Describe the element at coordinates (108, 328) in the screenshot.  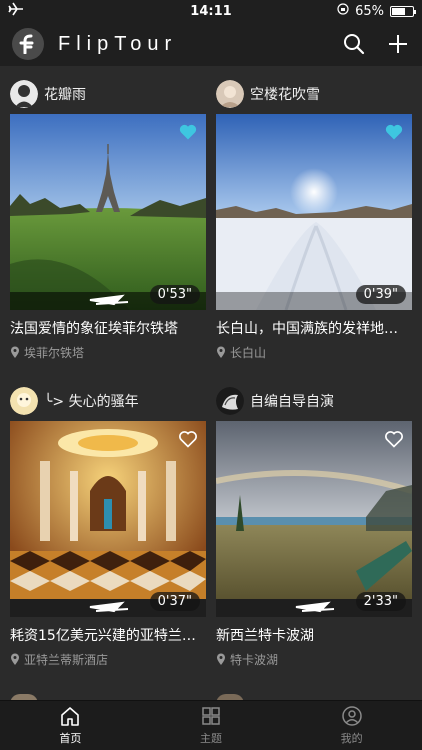
I see `video-title: 法国爱情的象征埃菲尔铁塔` at that location.